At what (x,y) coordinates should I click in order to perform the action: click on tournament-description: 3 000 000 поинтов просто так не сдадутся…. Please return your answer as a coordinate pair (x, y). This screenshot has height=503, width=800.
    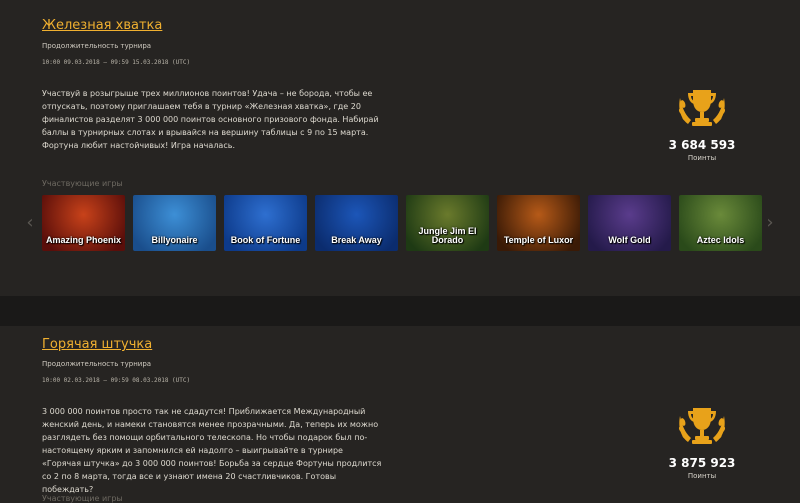
    Looking at the image, I should click on (212, 450).